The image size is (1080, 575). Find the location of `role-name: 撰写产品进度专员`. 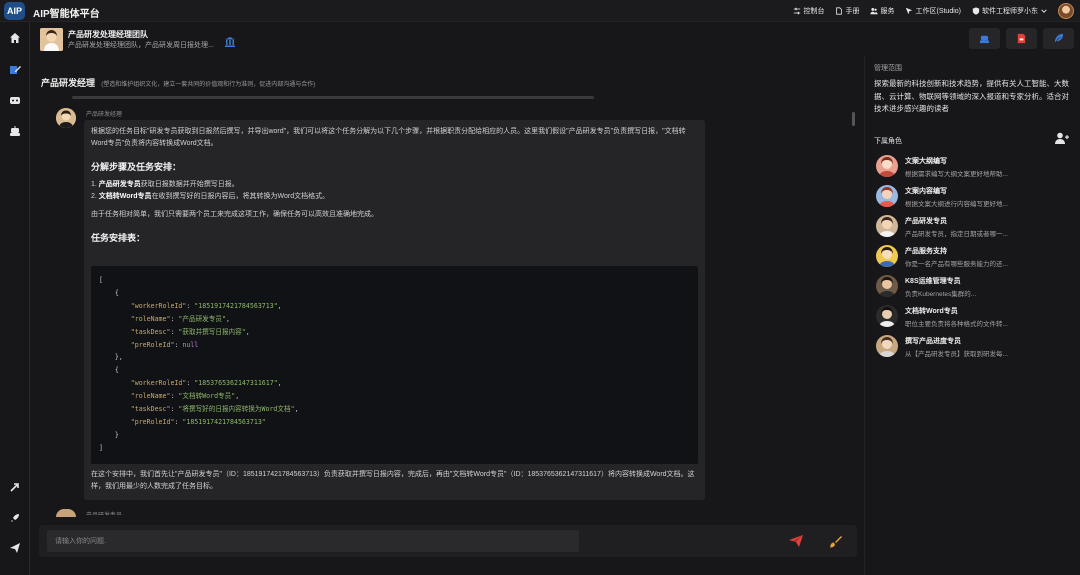

role-name: 撰写产品进度专员 is located at coordinates (933, 341).